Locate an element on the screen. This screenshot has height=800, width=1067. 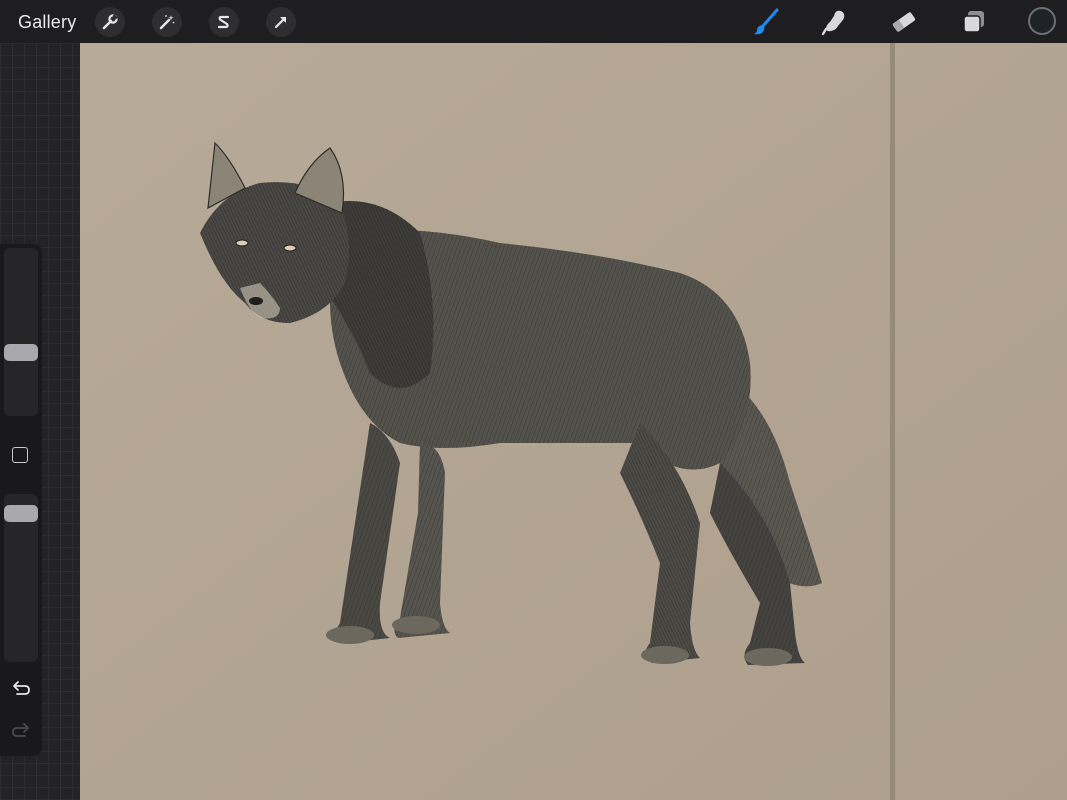
brush-tool-button is located at coordinates (766, 22).